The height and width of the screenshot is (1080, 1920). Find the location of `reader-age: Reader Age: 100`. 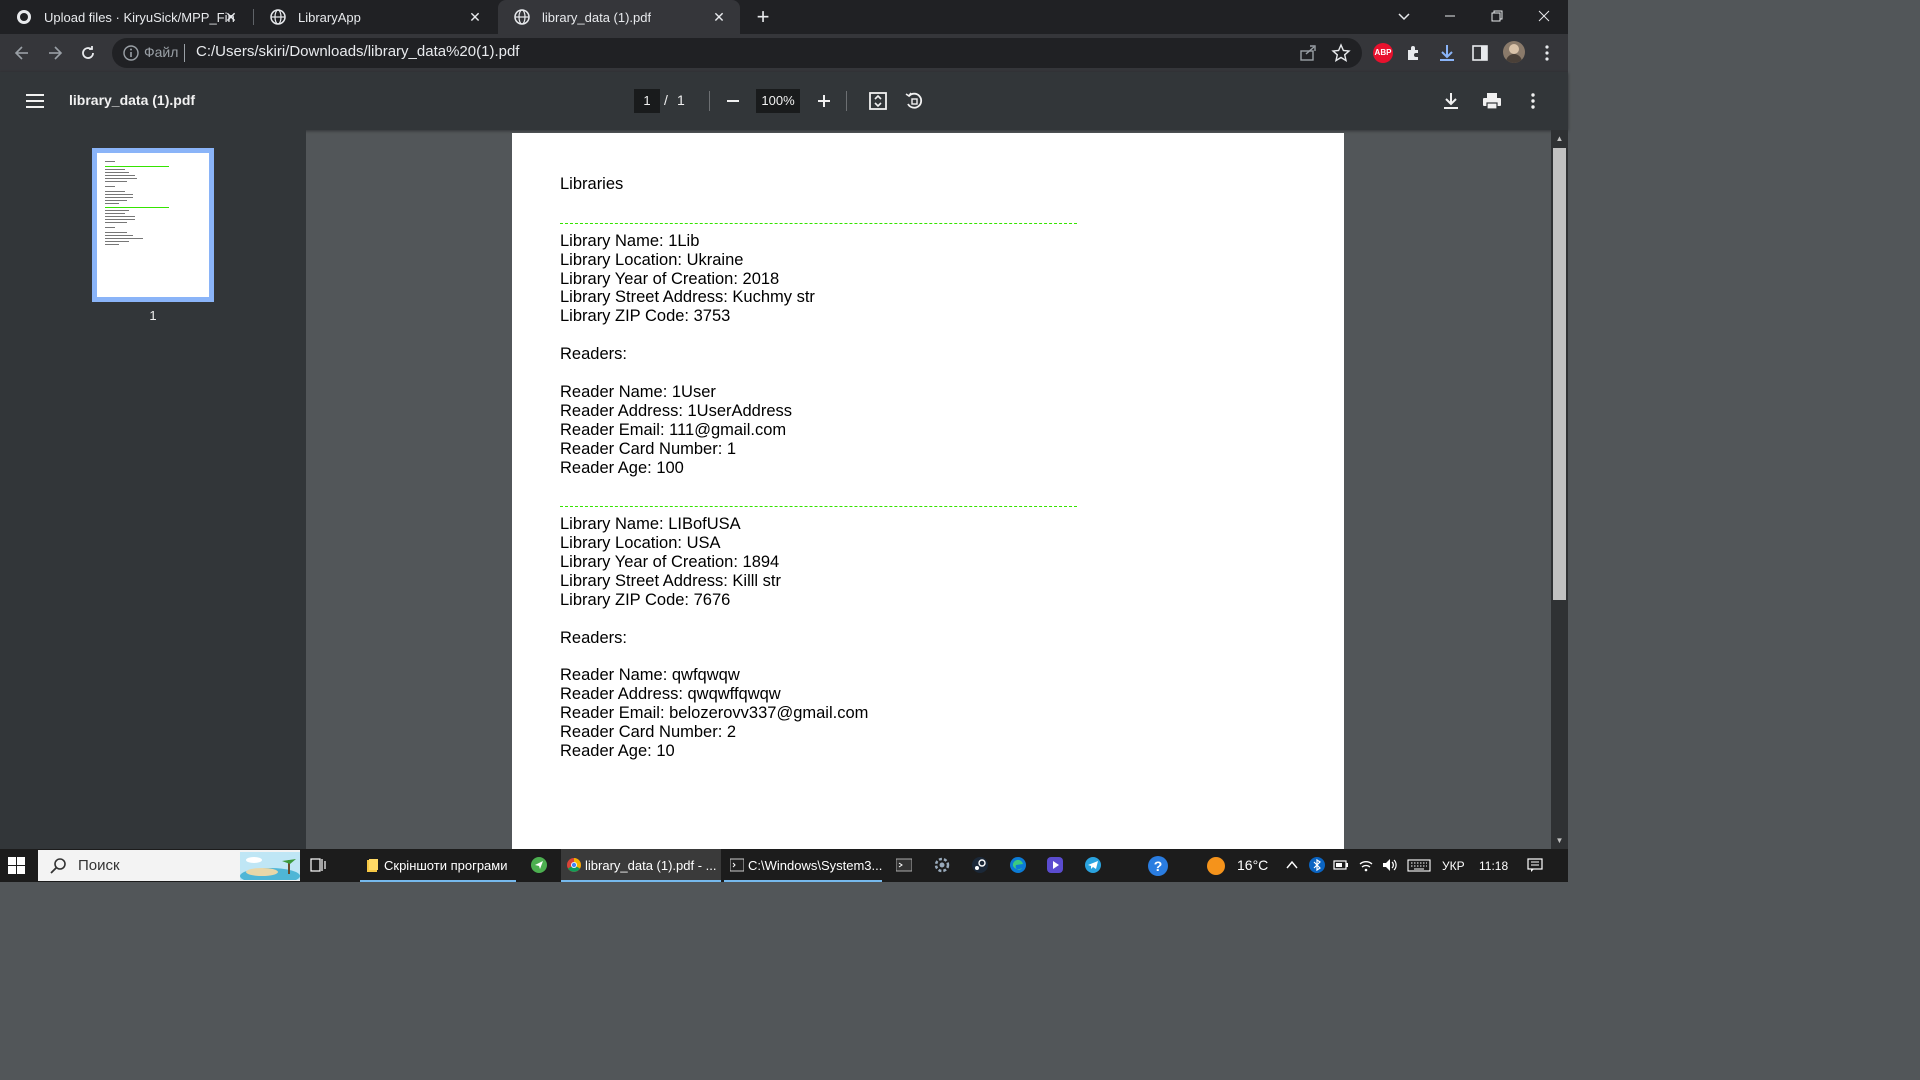

reader-age: Reader Age: 100 is located at coordinates (622, 467).